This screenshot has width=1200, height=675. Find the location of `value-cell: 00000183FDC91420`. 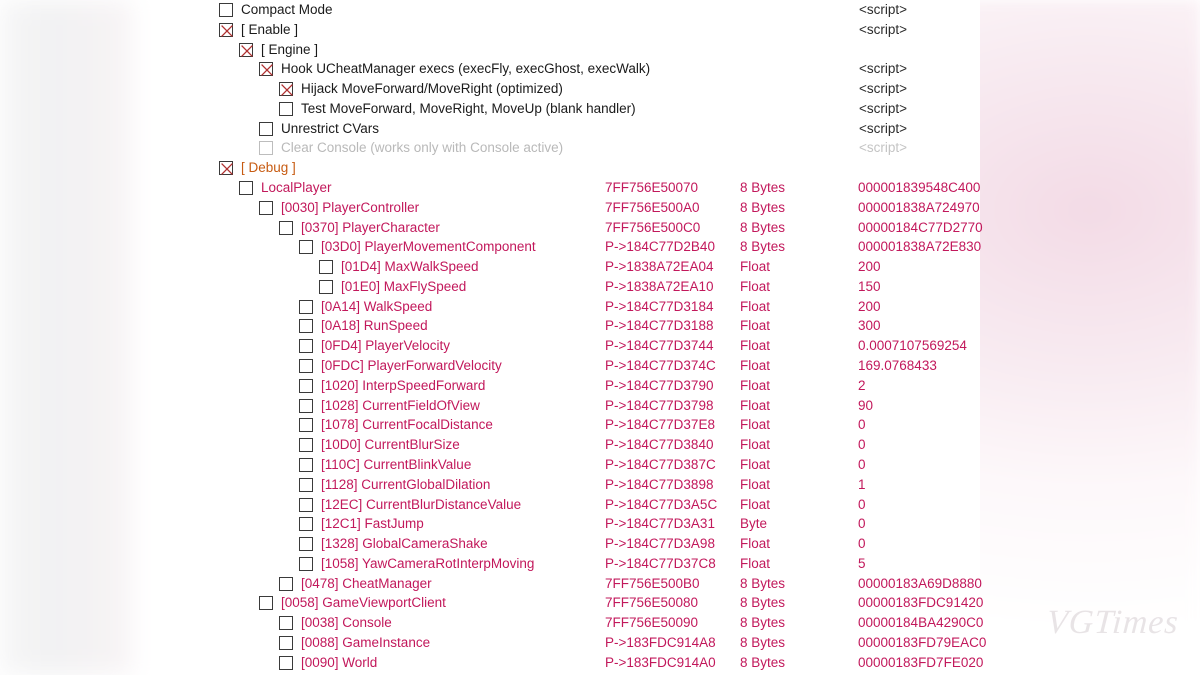

value-cell: 00000183FDC91420 is located at coordinates (920, 603).